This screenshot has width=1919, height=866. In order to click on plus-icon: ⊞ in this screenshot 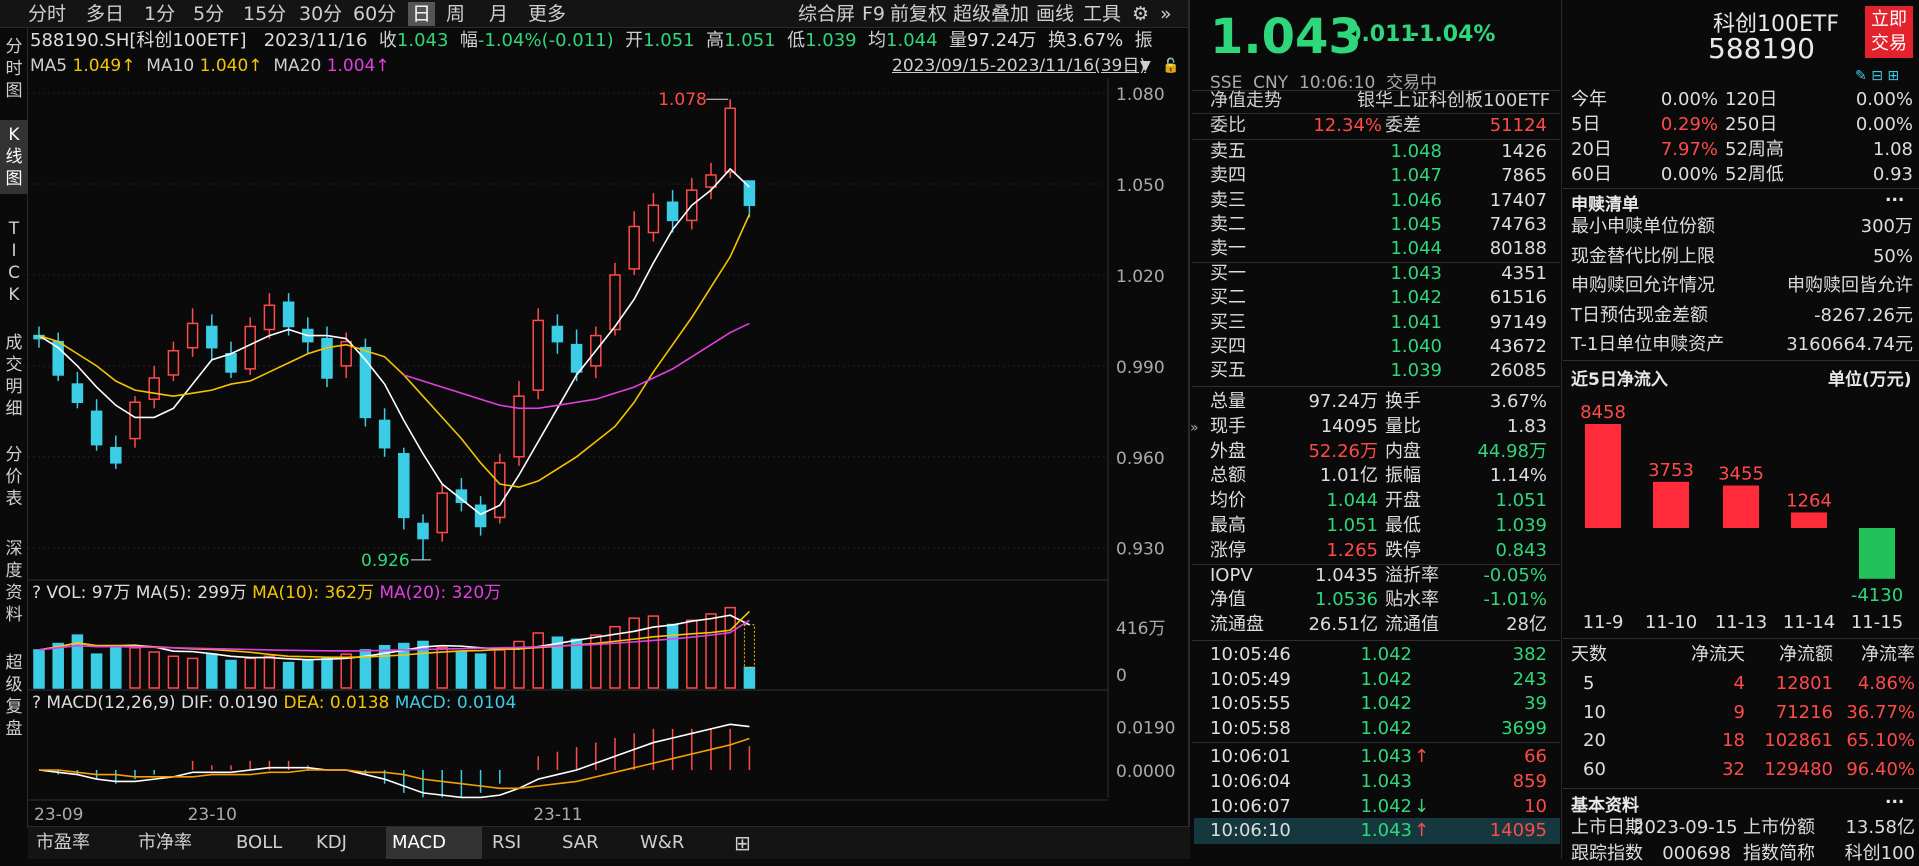, I will do `click(1893, 76)`.